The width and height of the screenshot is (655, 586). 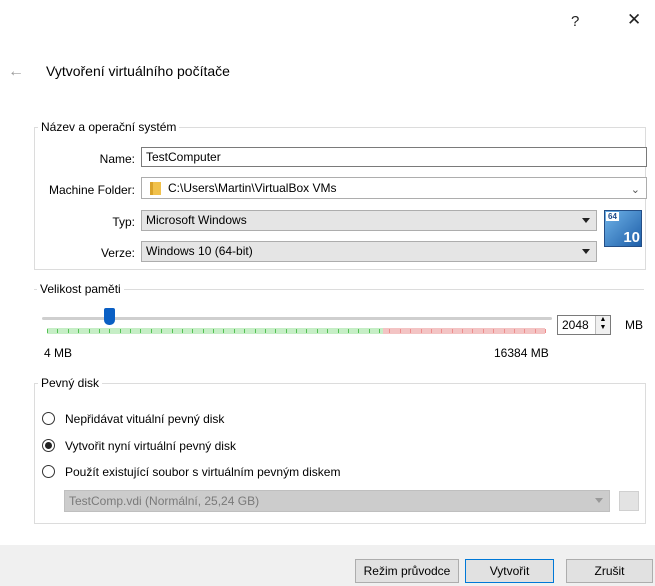 What do you see at coordinates (575, 21) in the screenshot?
I see `help-button: ?` at bounding box center [575, 21].